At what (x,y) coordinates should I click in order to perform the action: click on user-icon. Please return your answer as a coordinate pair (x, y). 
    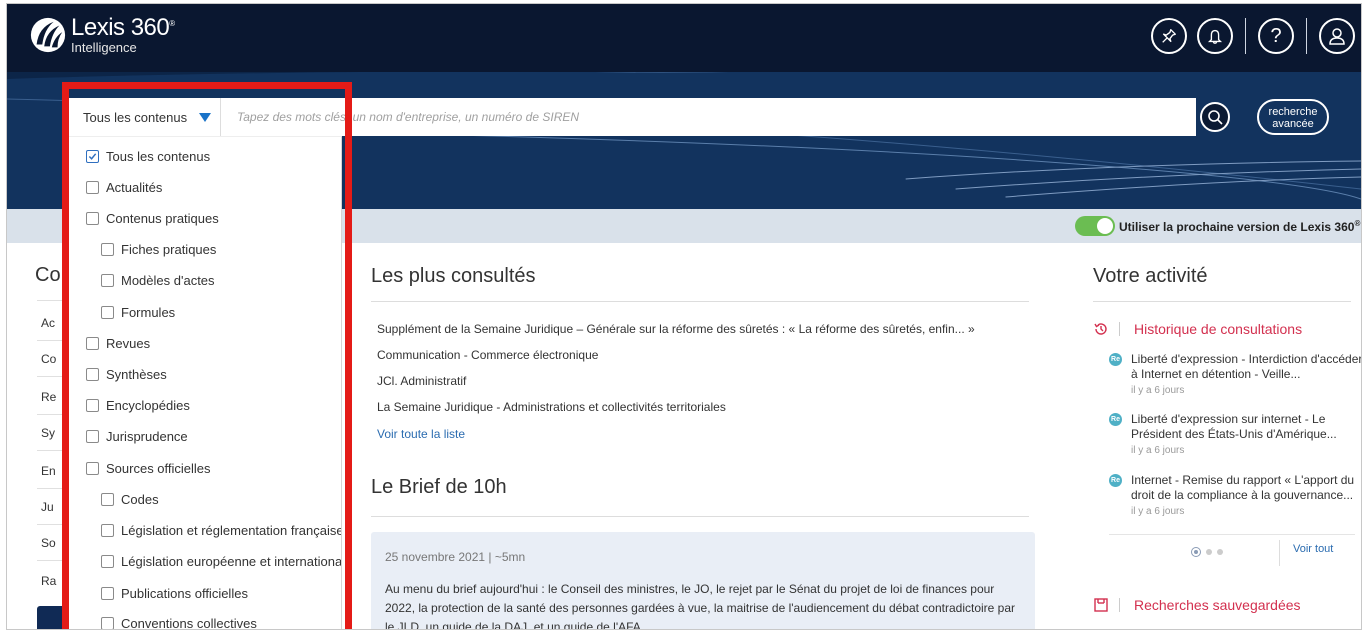
    Looking at the image, I should click on (1337, 36).